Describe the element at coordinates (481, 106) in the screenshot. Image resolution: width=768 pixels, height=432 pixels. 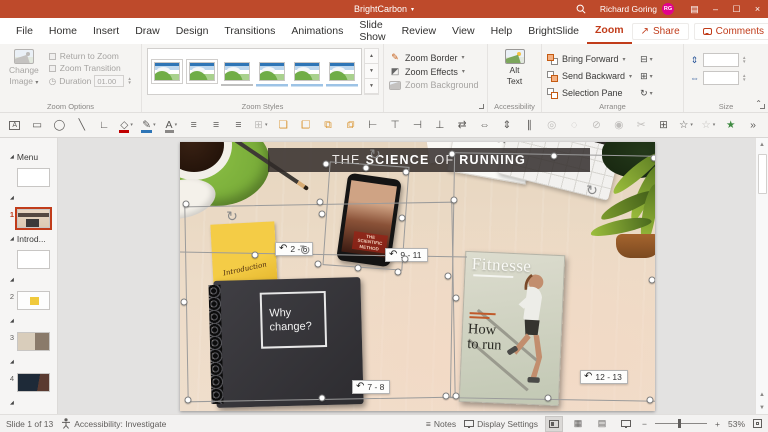
I see `dialog-launcher-icon` at that location.